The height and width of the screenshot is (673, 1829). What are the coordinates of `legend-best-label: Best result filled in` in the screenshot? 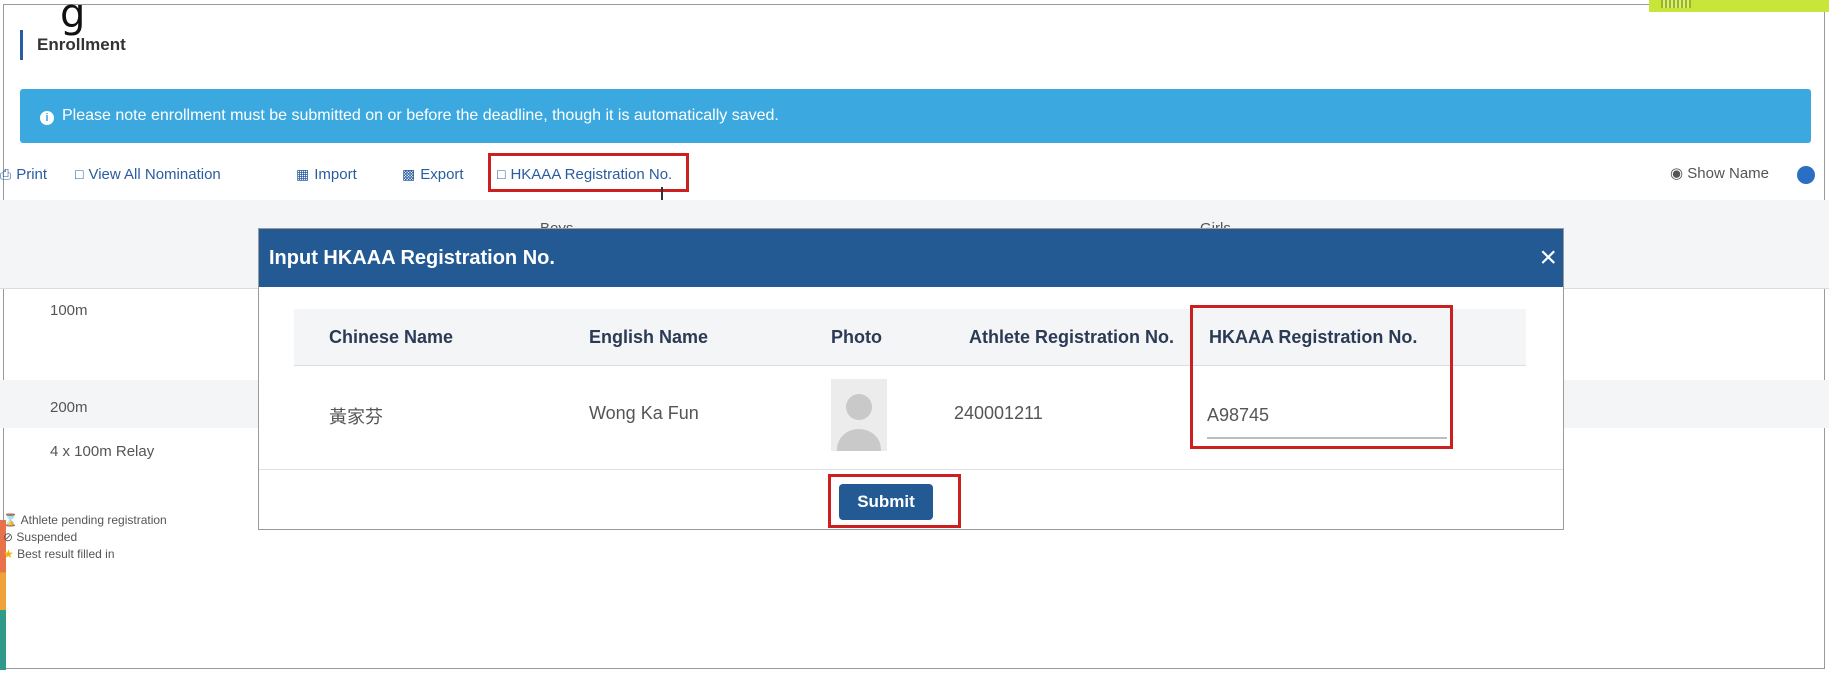 It's located at (66, 554).